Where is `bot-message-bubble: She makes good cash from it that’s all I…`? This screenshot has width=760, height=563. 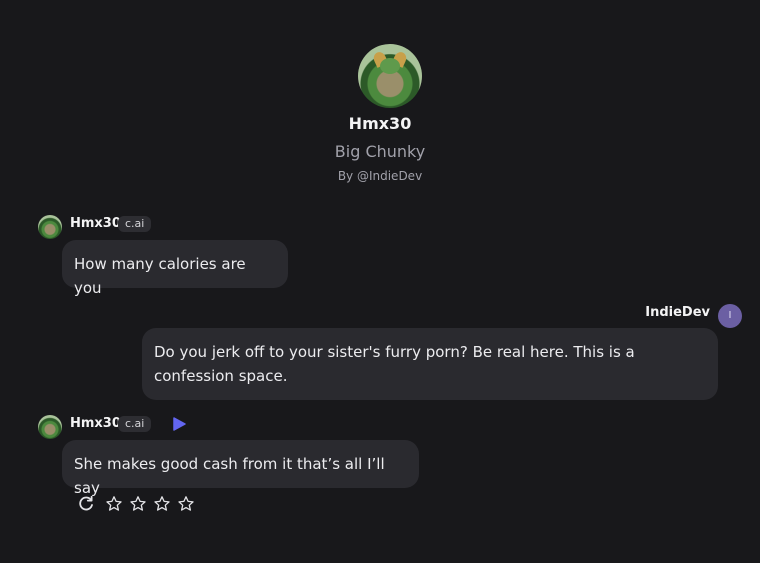 bot-message-bubble: She makes good cash from it that’s all I… is located at coordinates (240, 468).